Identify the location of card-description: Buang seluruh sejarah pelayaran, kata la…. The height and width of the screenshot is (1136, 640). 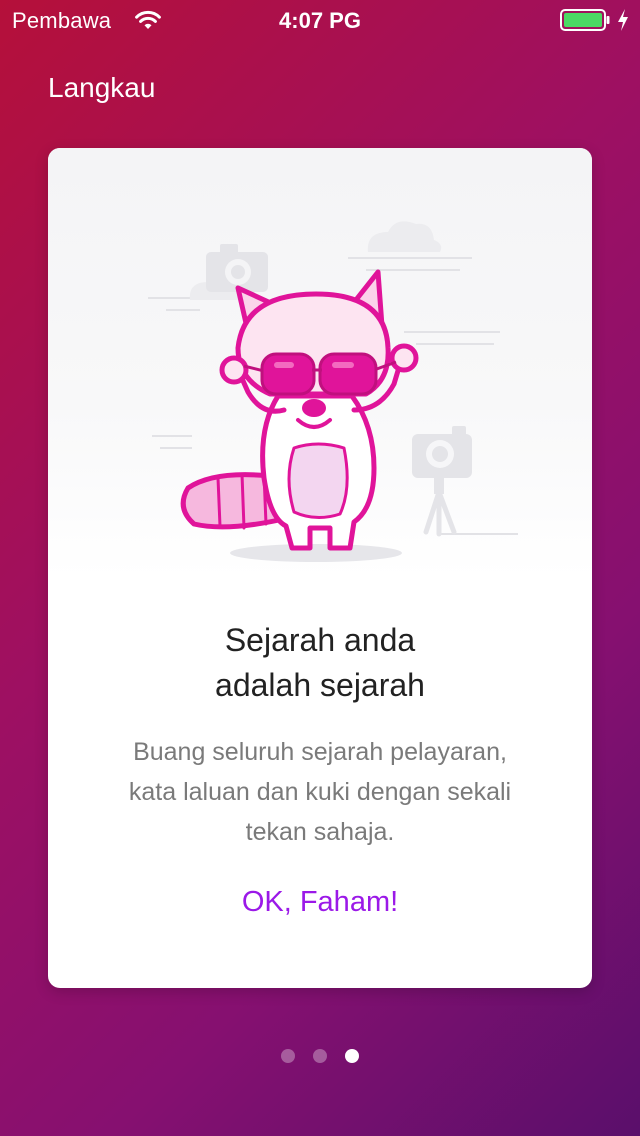
(320, 792).